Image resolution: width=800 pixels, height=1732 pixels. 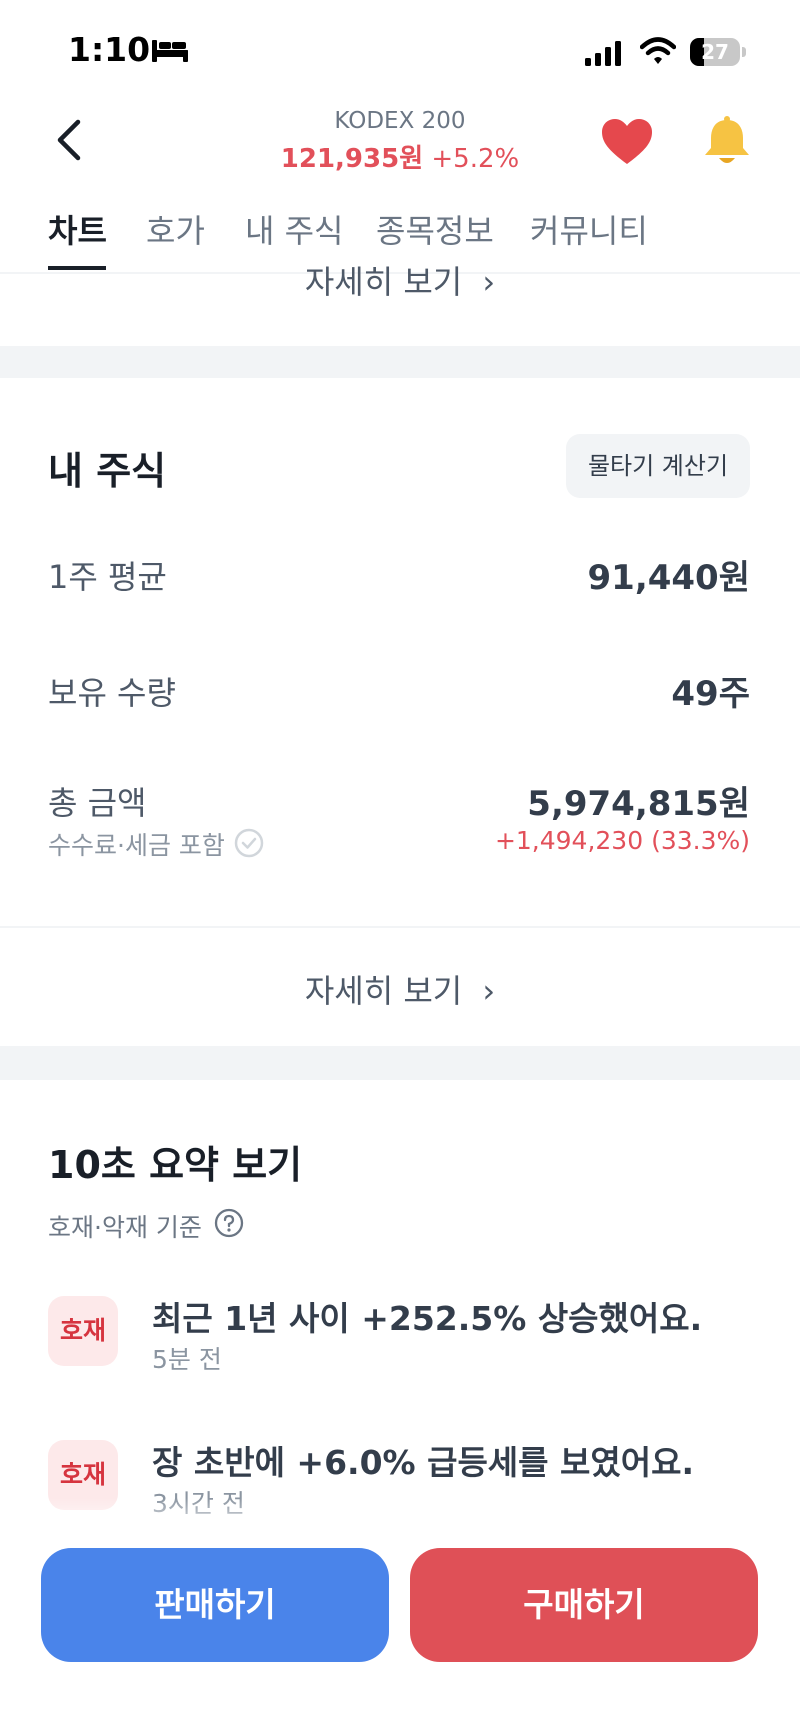 I want to click on sleep-focus-icon, so click(x=170, y=51).